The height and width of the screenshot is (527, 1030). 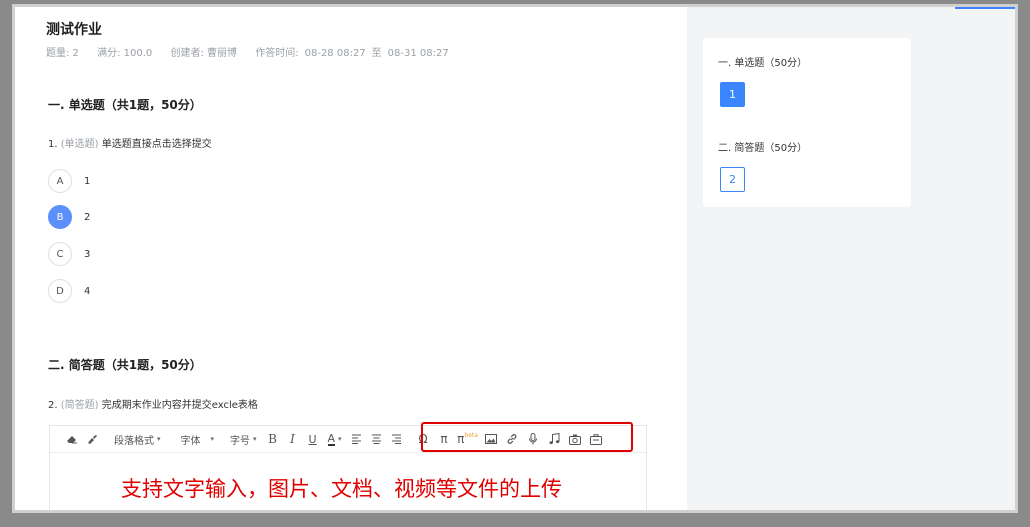 What do you see at coordinates (92, 439) in the screenshot?
I see `format-painter-icon` at bounding box center [92, 439].